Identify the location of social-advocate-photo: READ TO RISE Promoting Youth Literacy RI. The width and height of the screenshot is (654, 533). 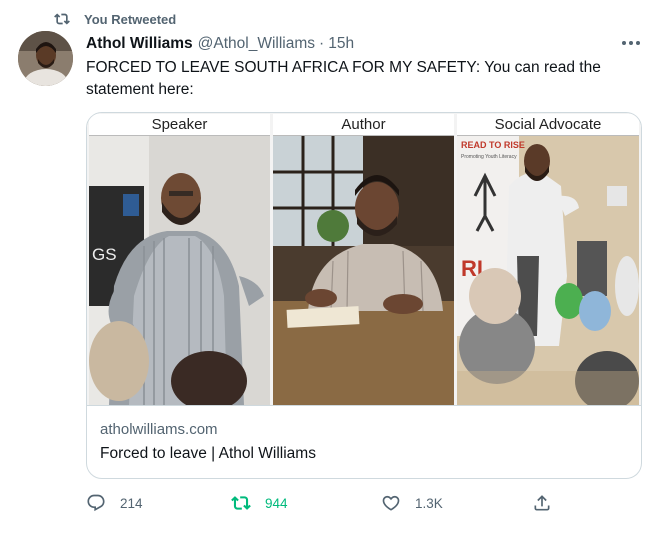
(548, 270).